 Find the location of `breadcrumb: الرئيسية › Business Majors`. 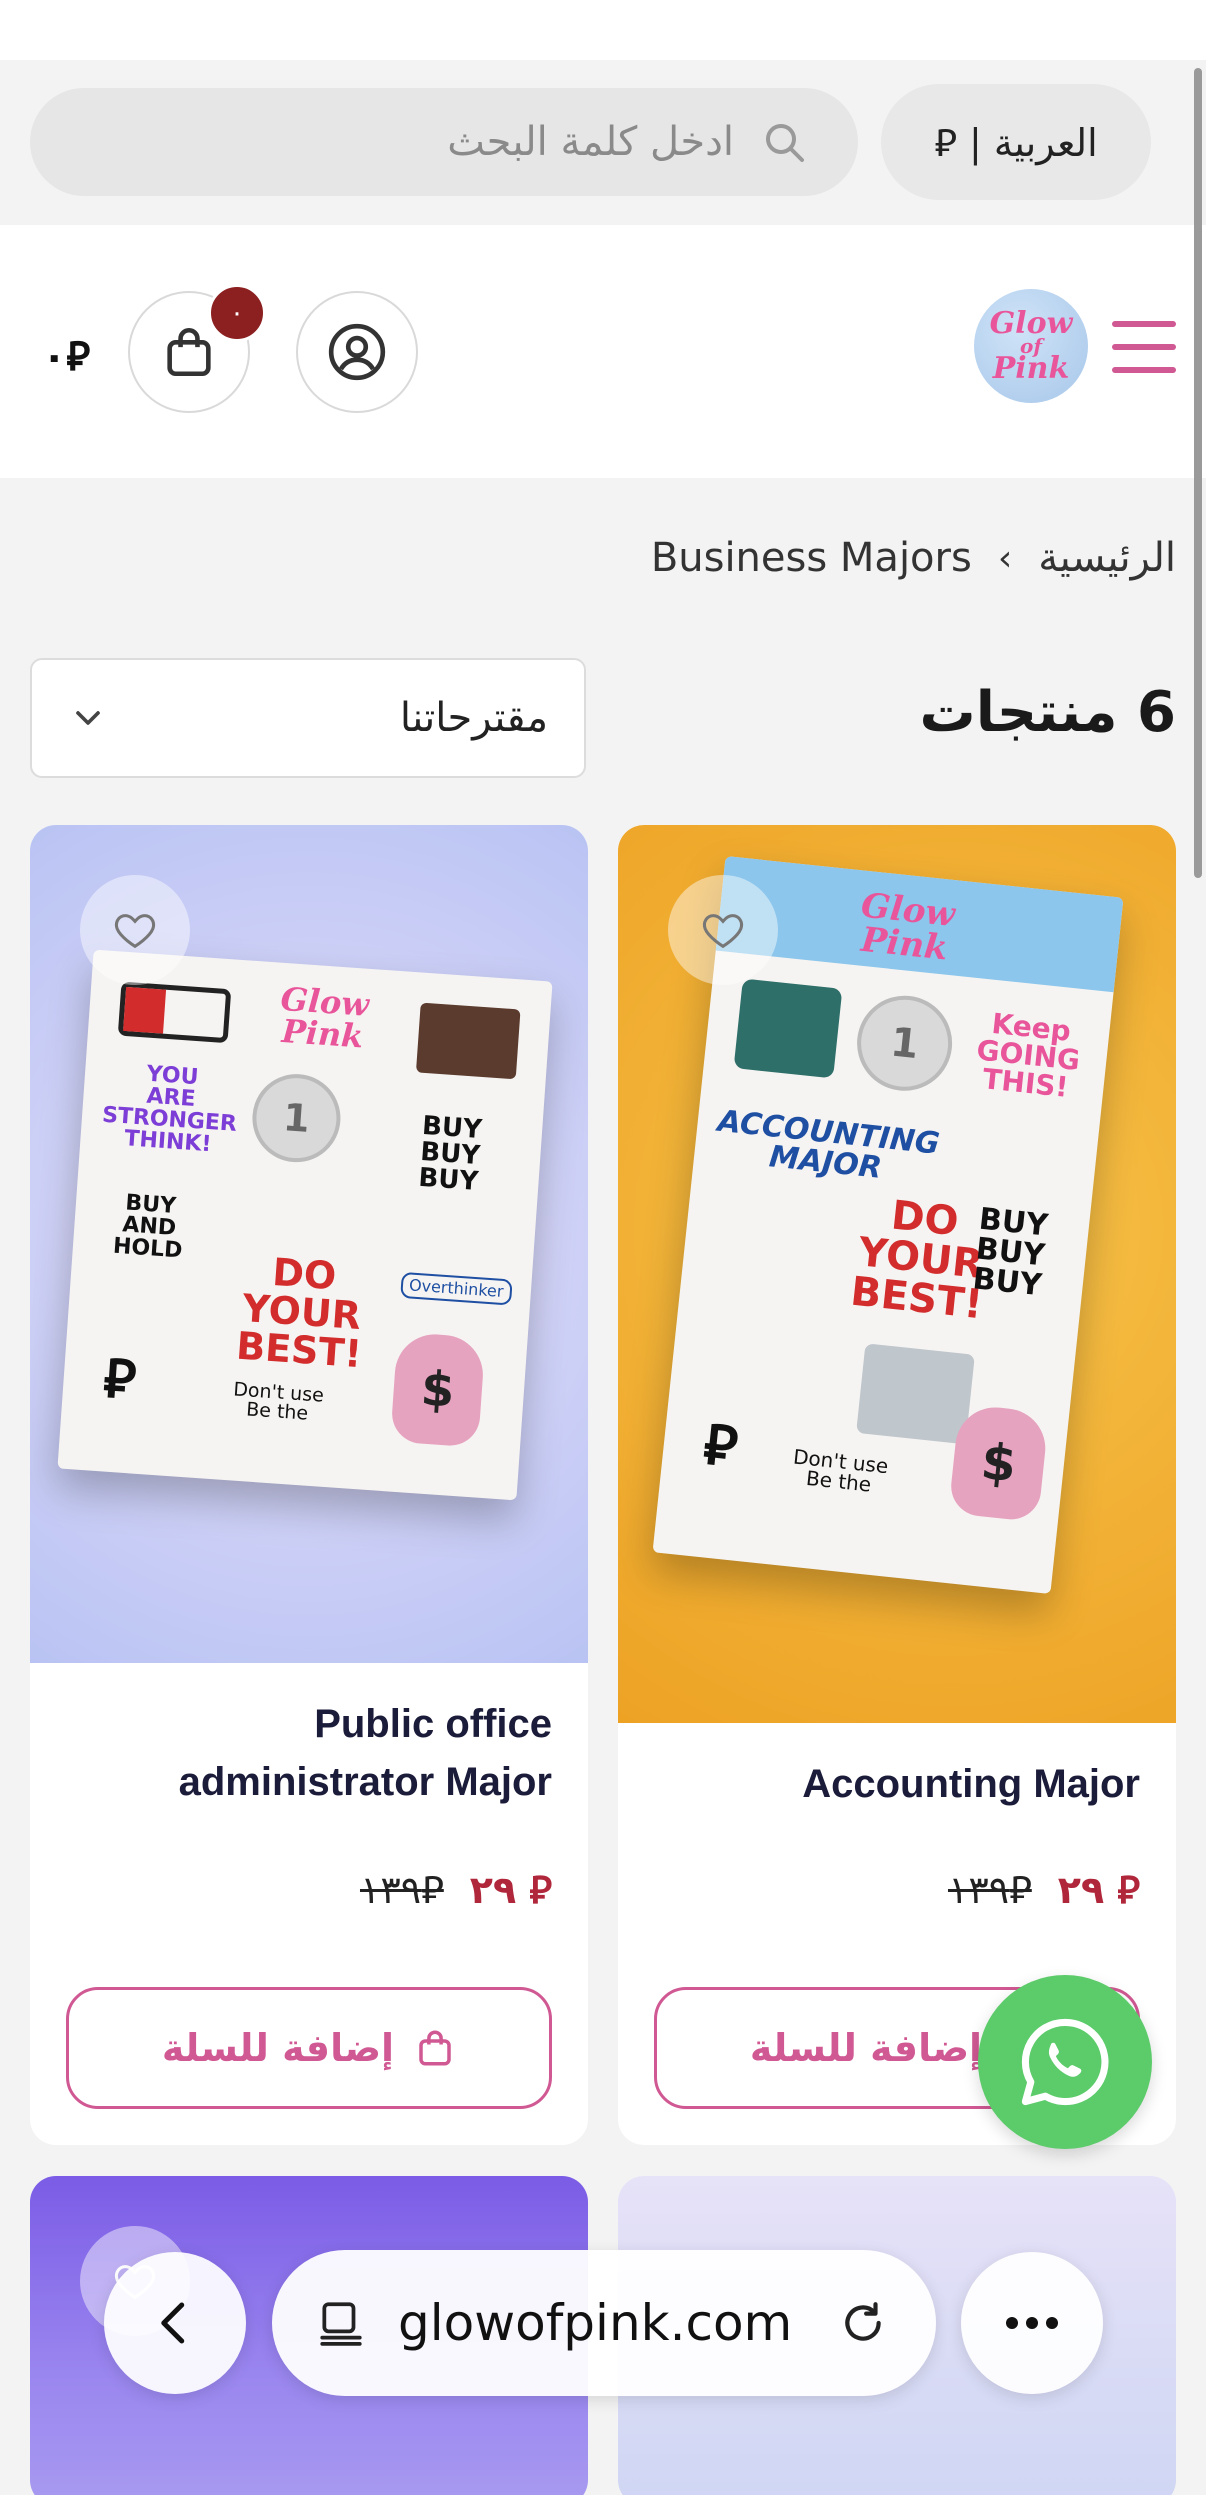

breadcrumb: الرئيسية › Business Majors is located at coordinates (913, 558).